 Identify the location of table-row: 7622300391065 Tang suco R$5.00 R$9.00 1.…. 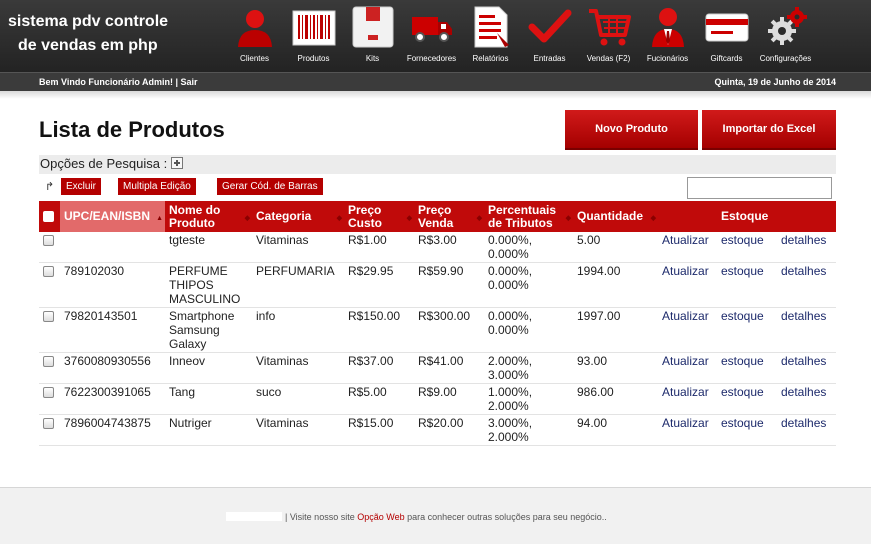
(437, 399).